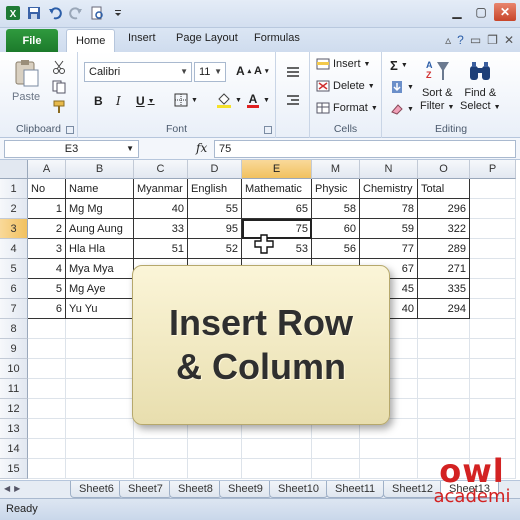 This screenshot has width=520, height=520. I want to click on grid-cell: Aung Aung, so click(100, 229).